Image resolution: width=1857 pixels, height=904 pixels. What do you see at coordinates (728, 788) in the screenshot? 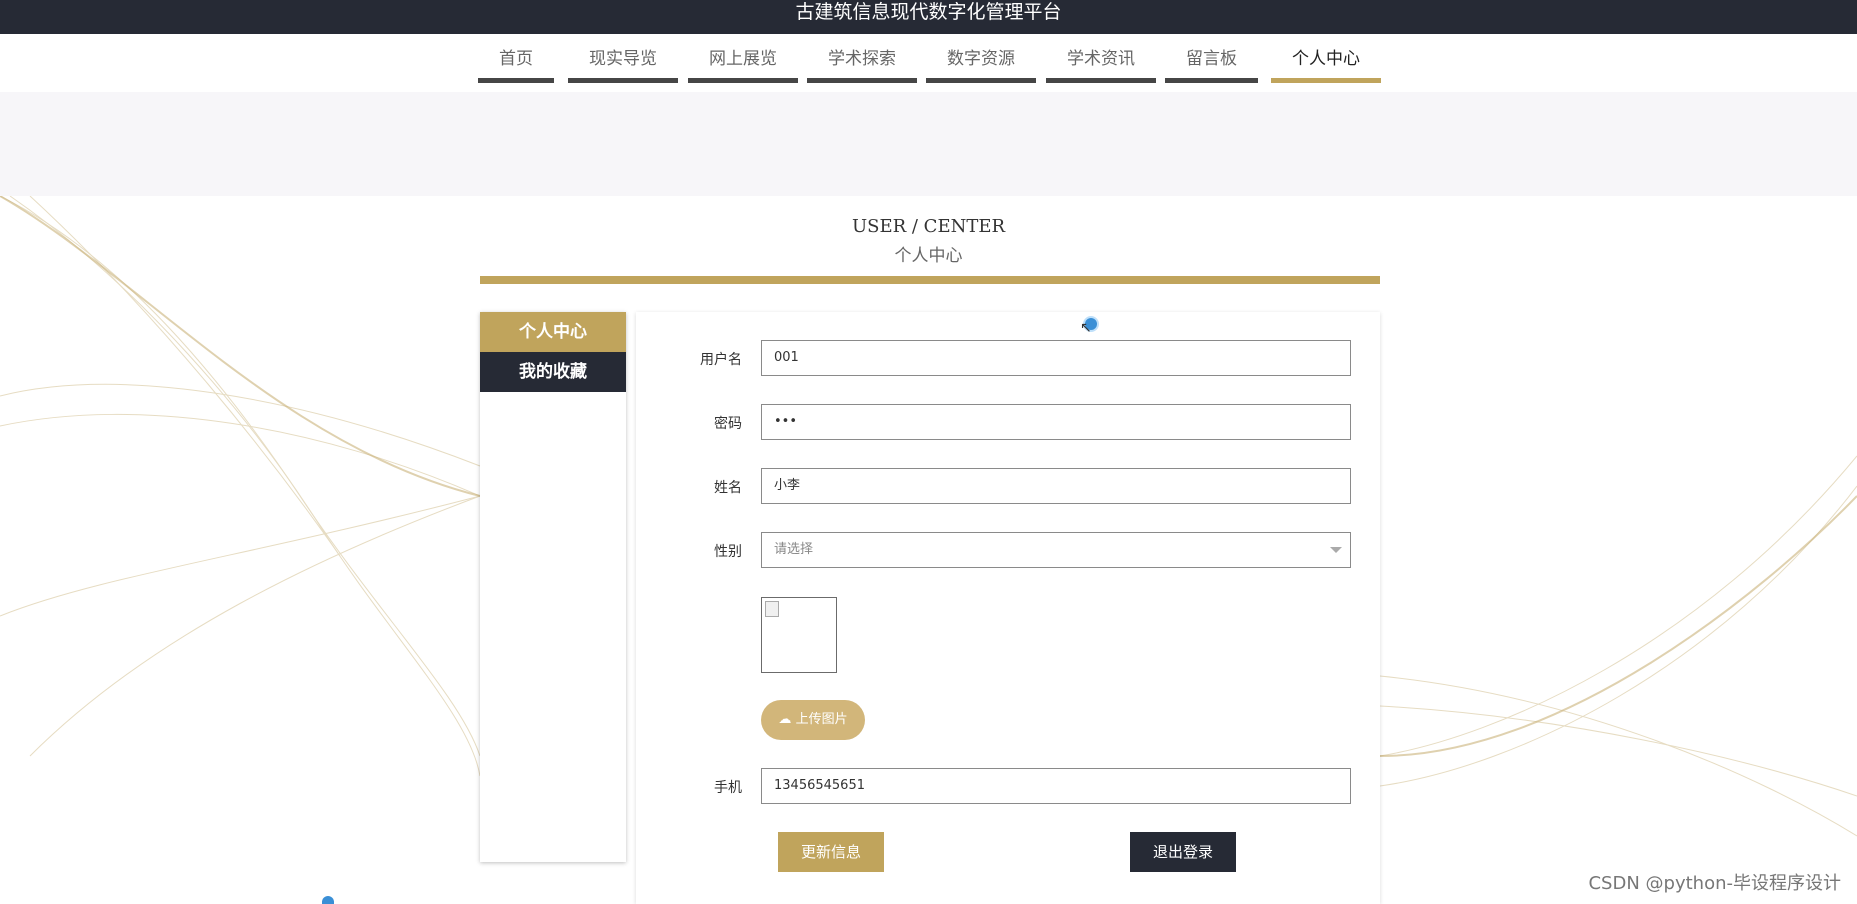
I see `phone-label: 手机` at bounding box center [728, 788].